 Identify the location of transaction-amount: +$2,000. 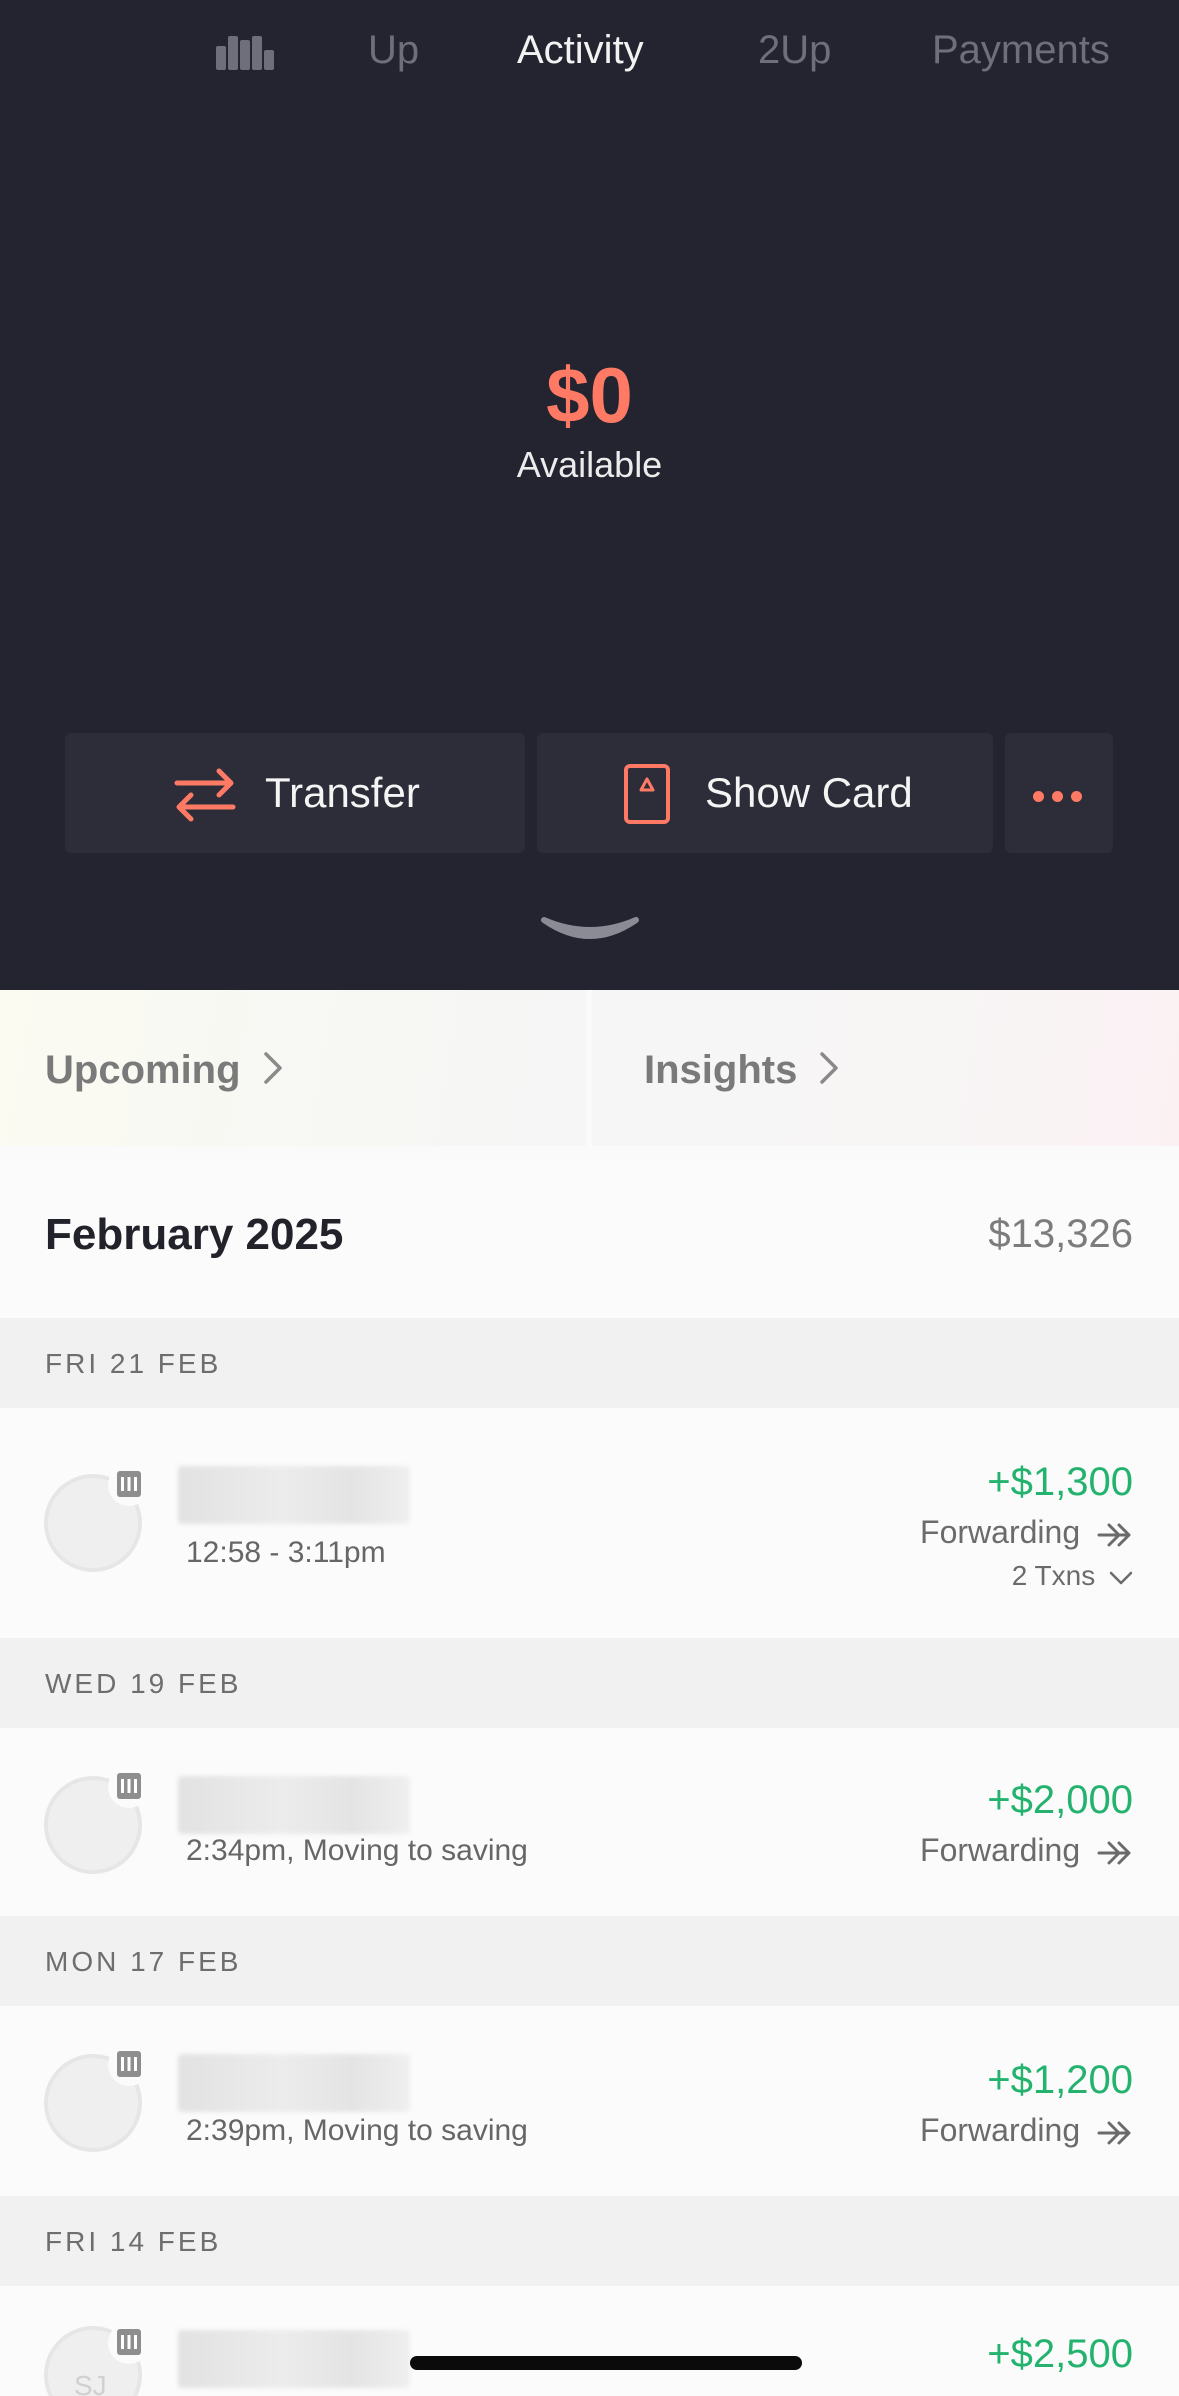
(1060, 1800).